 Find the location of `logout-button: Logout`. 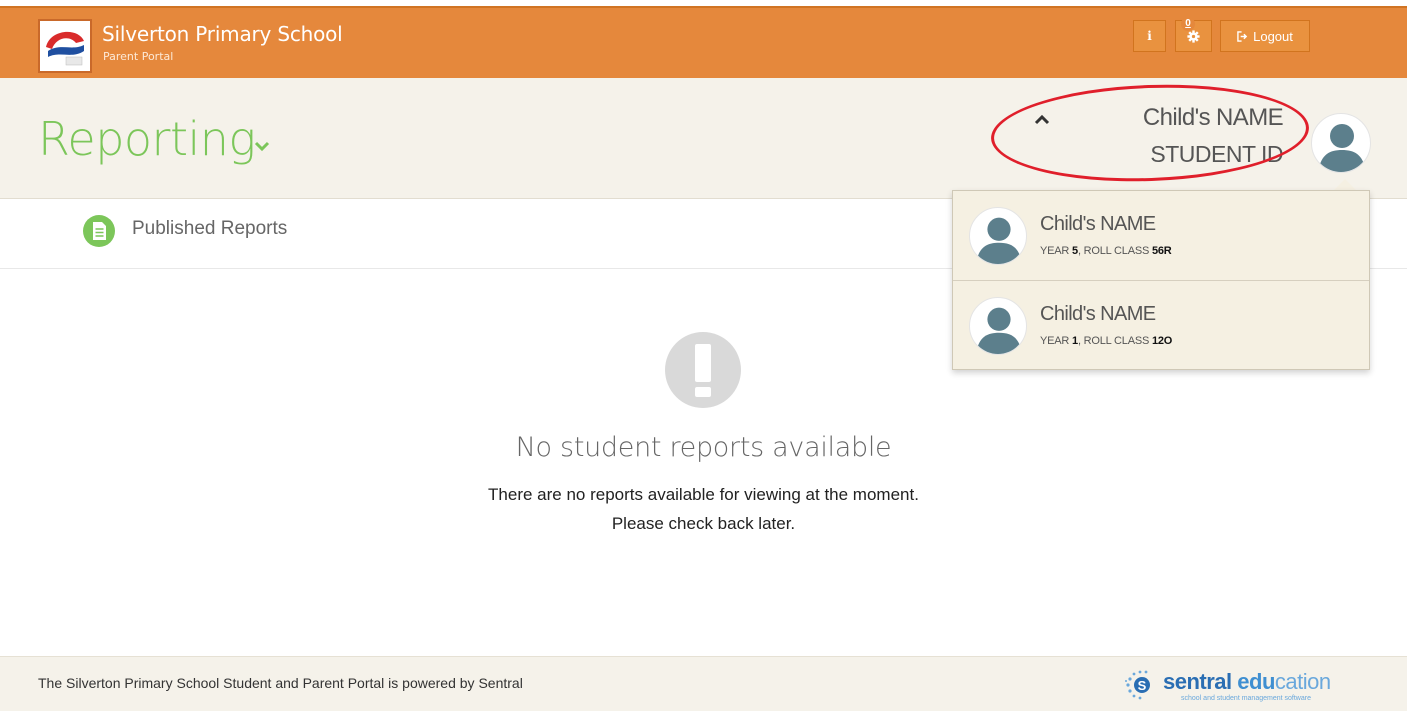

logout-button: Logout is located at coordinates (1265, 36).